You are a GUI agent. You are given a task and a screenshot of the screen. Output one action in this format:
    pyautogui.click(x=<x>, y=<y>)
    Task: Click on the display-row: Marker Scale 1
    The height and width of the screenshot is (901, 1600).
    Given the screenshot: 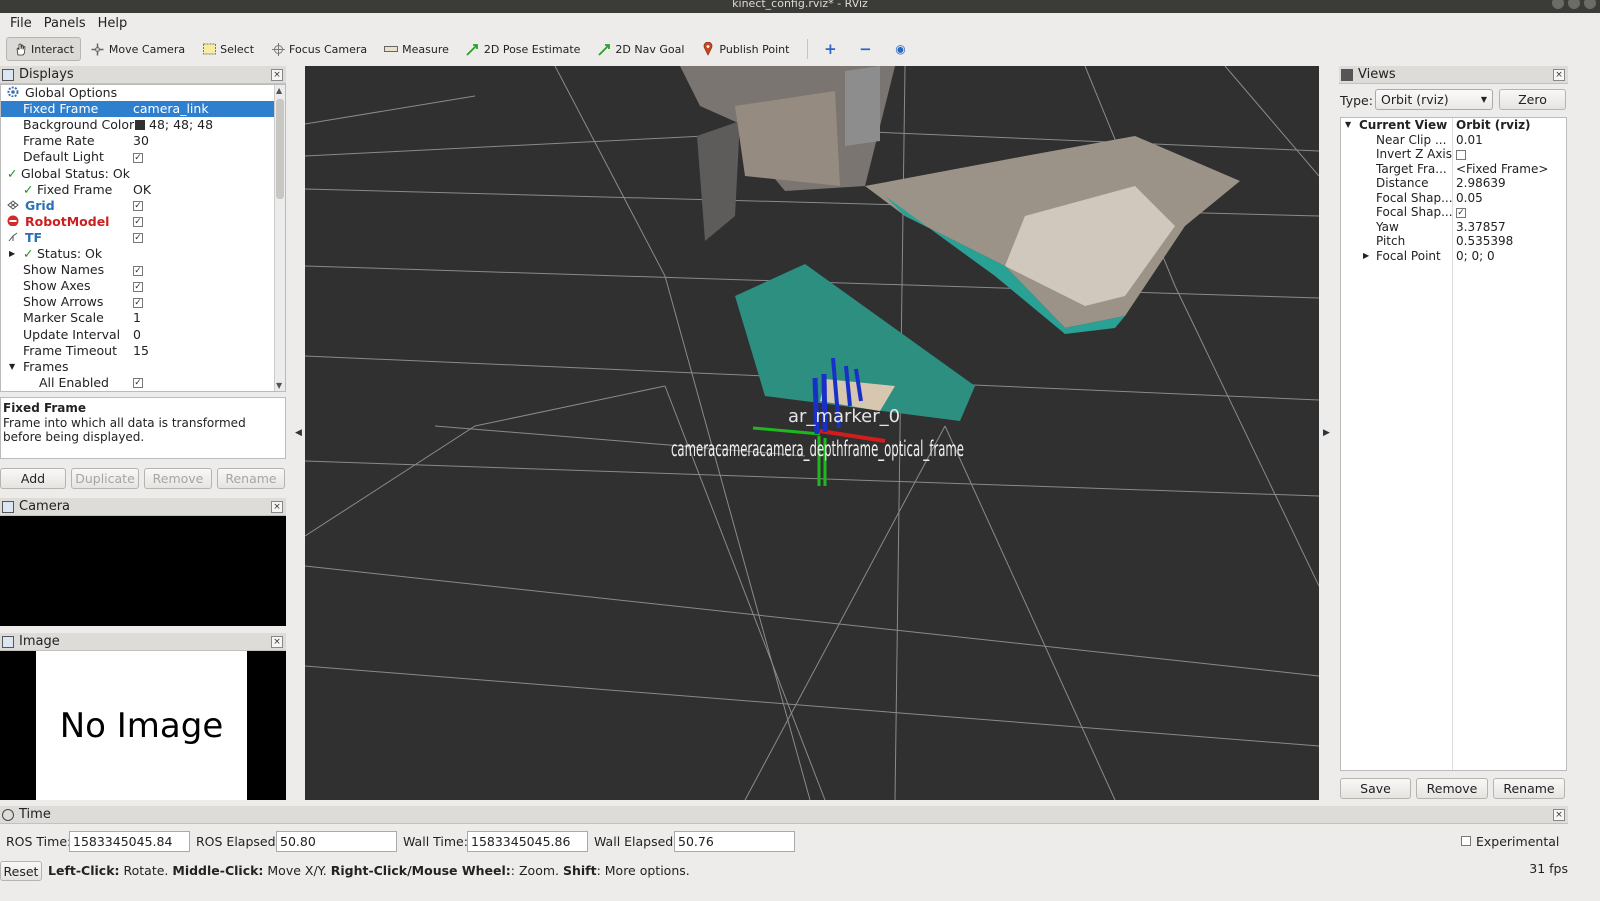 What is the action you would take?
    pyautogui.click(x=138, y=318)
    